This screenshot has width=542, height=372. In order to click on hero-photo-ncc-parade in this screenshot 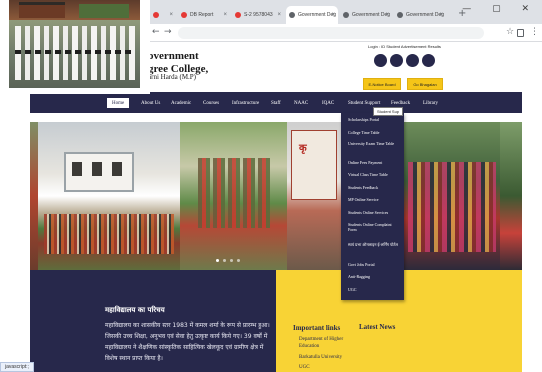, I will do `click(233, 196)`.